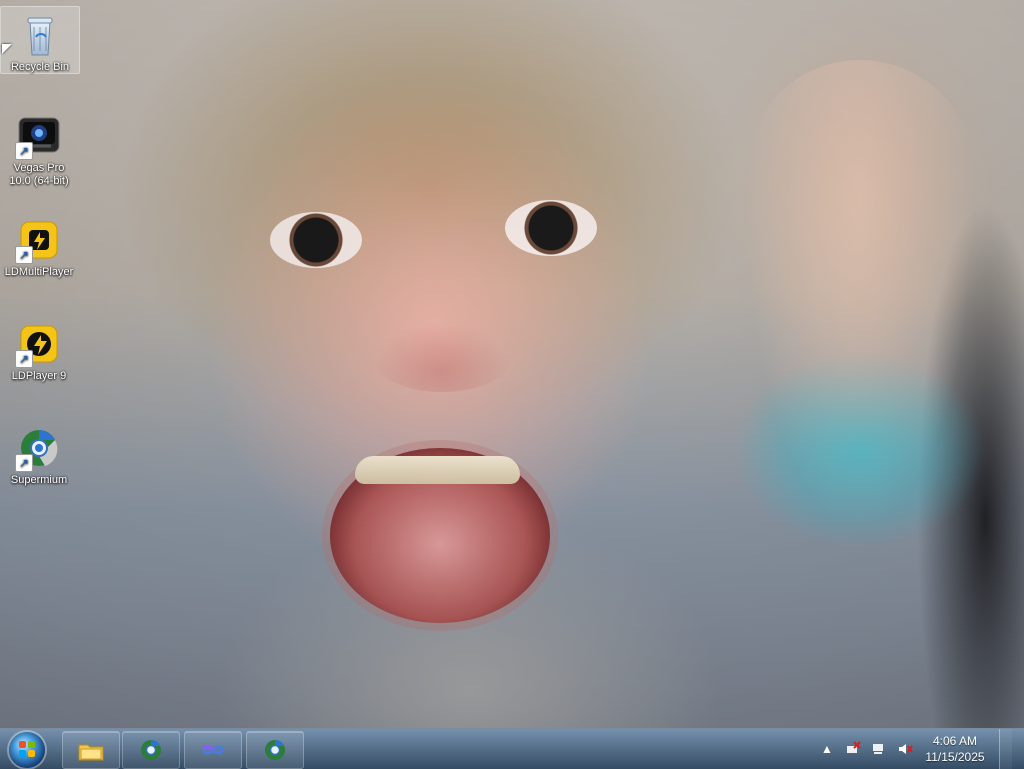 Image resolution: width=1024 pixels, height=769 pixels. Describe the element at coordinates (39, 174) in the screenshot. I see `desktop-icon-label: Vegas Pro 10.0 (64-bit)` at that location.